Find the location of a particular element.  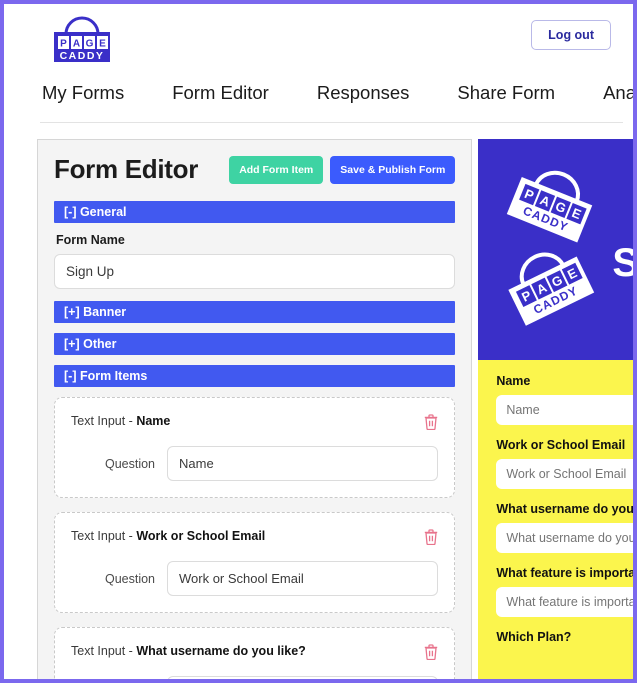

form-item-title: Text Input - Name is located at coordinates (120, 421).